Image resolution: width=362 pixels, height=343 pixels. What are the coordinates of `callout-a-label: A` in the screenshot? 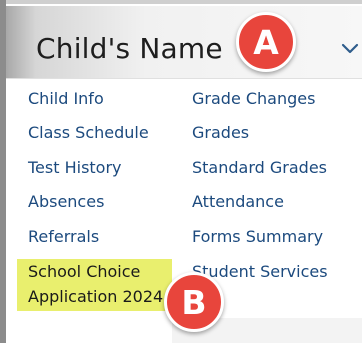 It's located at (266, 42).